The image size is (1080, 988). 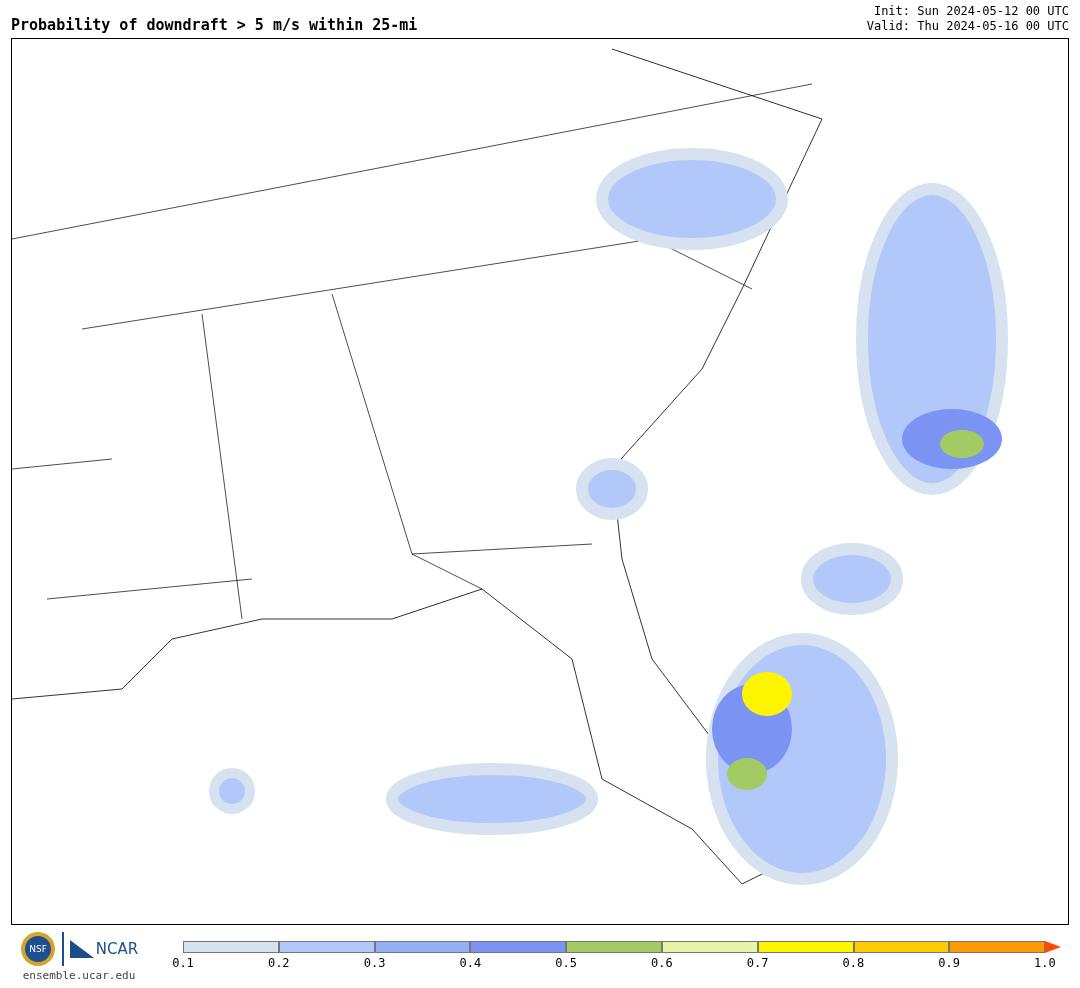 What do you see at coordinates (62, 949) in the screenshot?
I see `divider-icon` at bounding box center [62, 949].